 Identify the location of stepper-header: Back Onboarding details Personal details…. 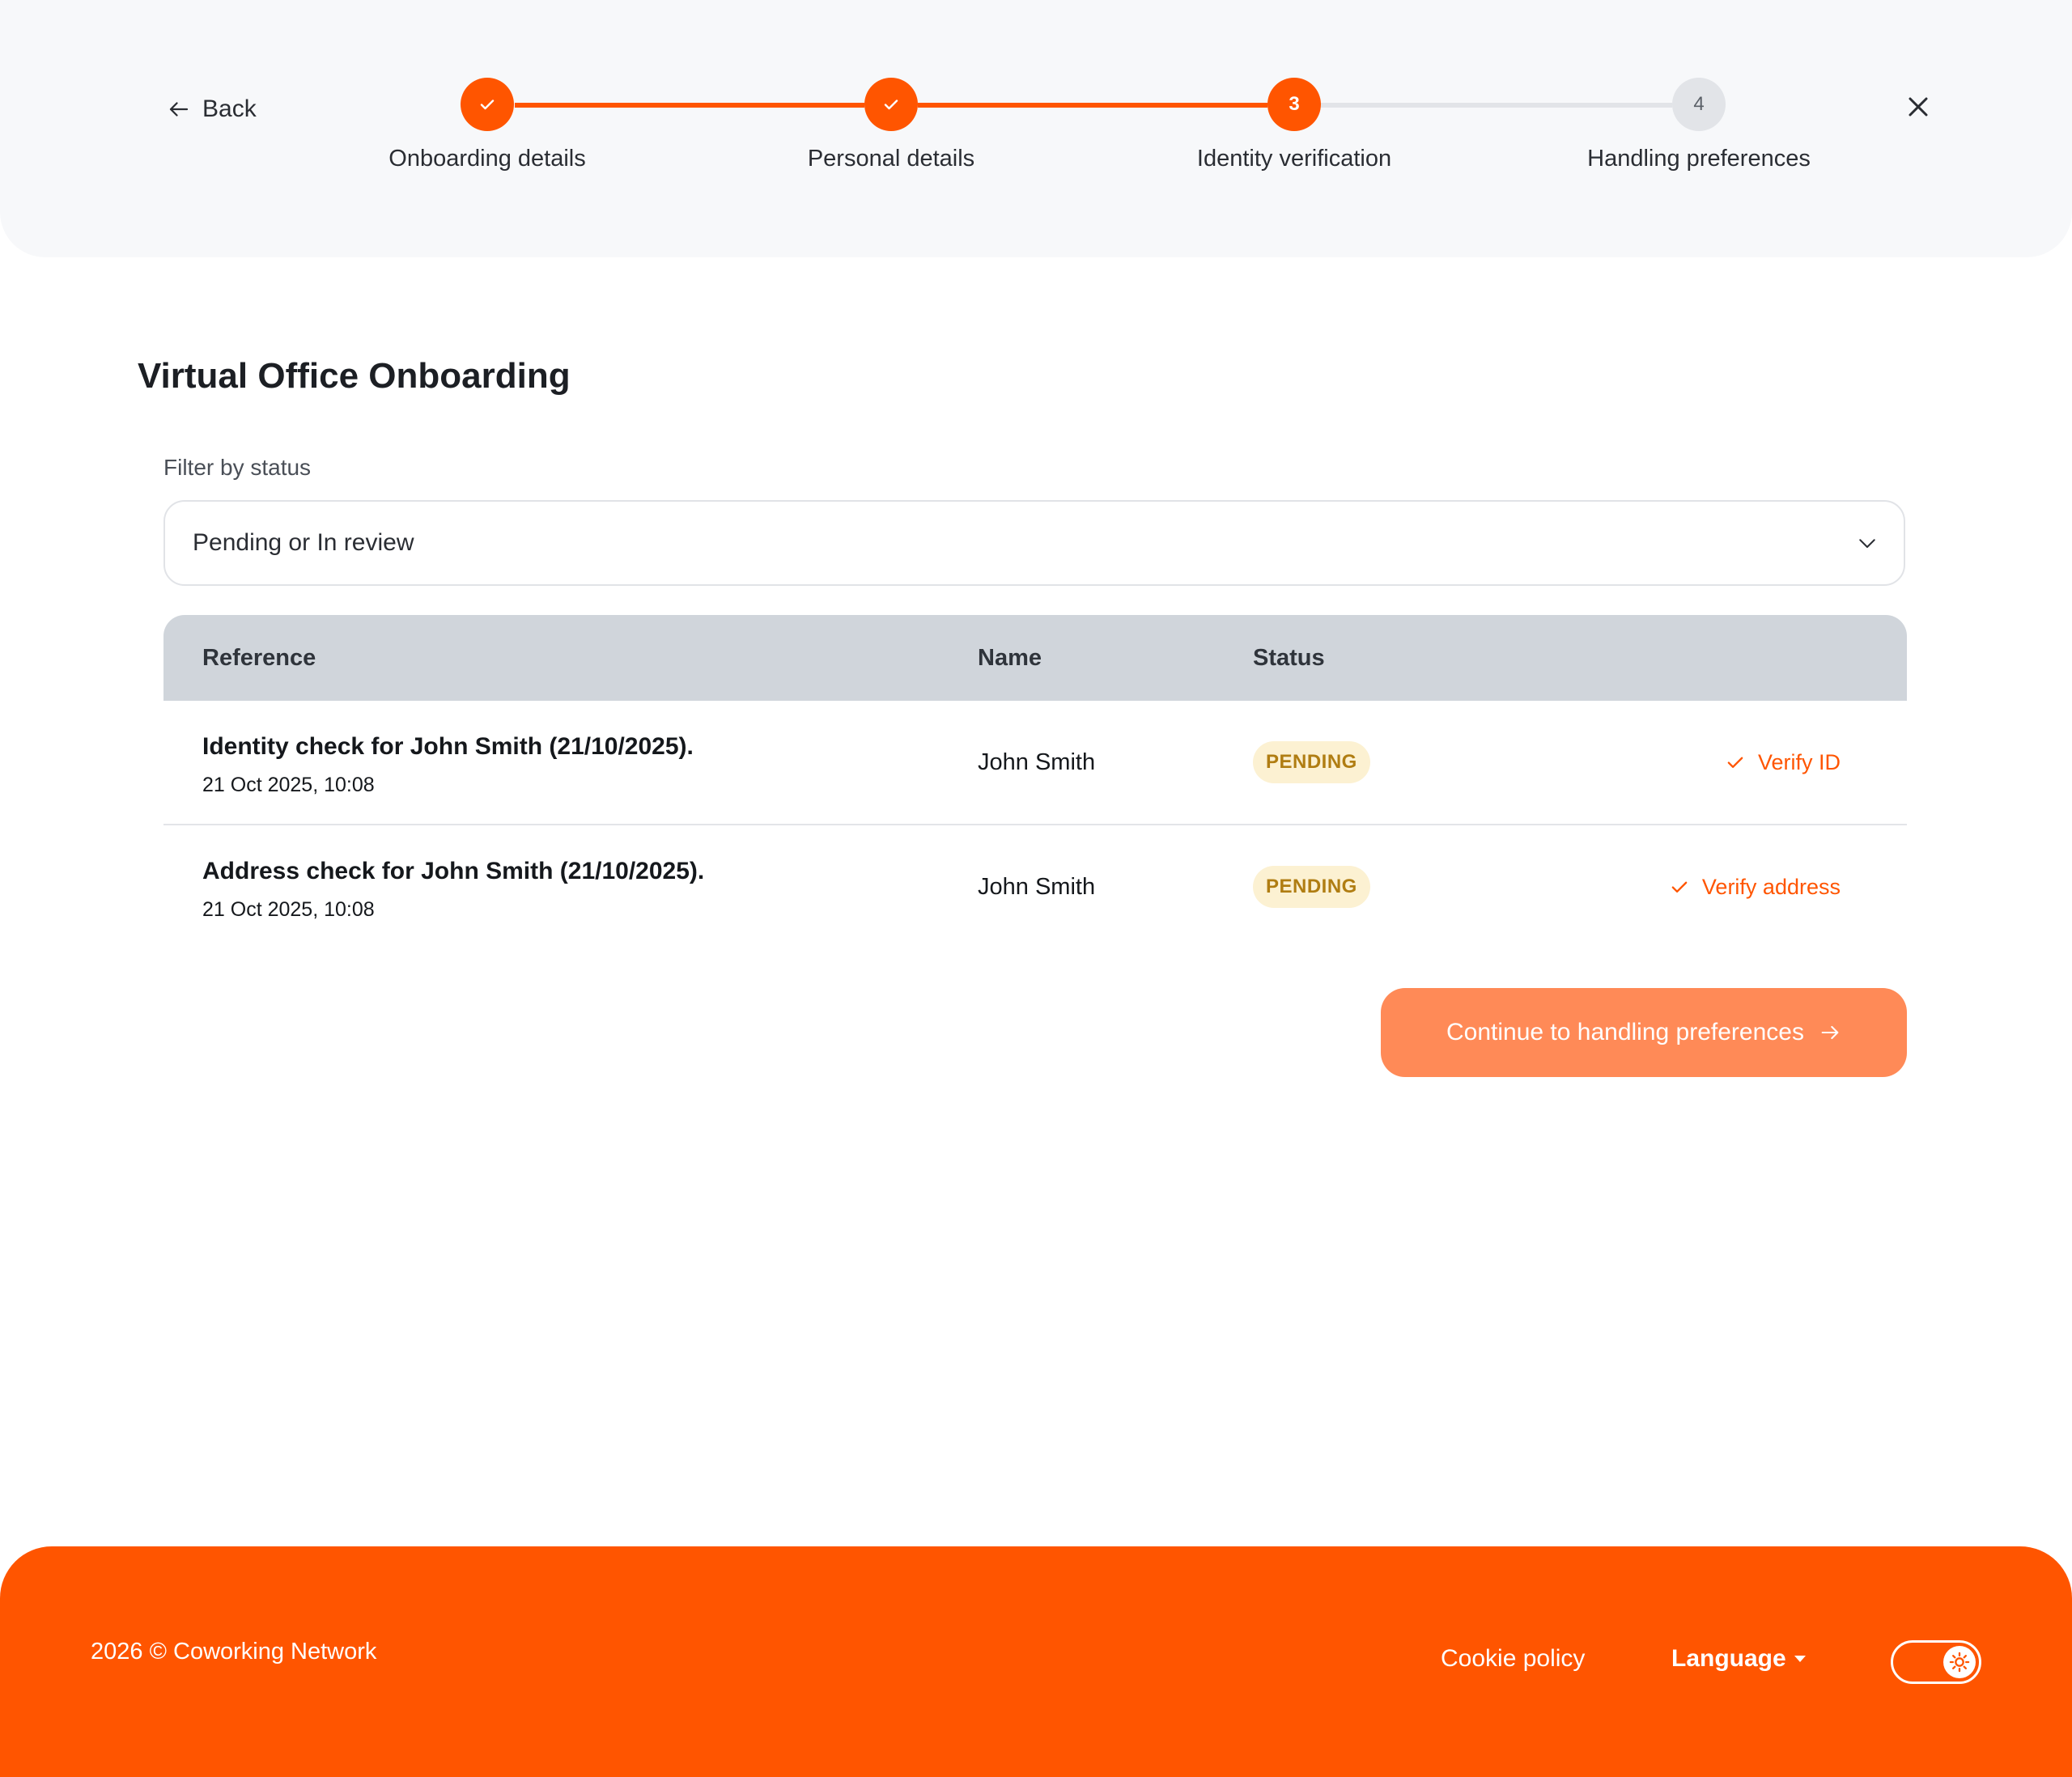
(1036, 128).